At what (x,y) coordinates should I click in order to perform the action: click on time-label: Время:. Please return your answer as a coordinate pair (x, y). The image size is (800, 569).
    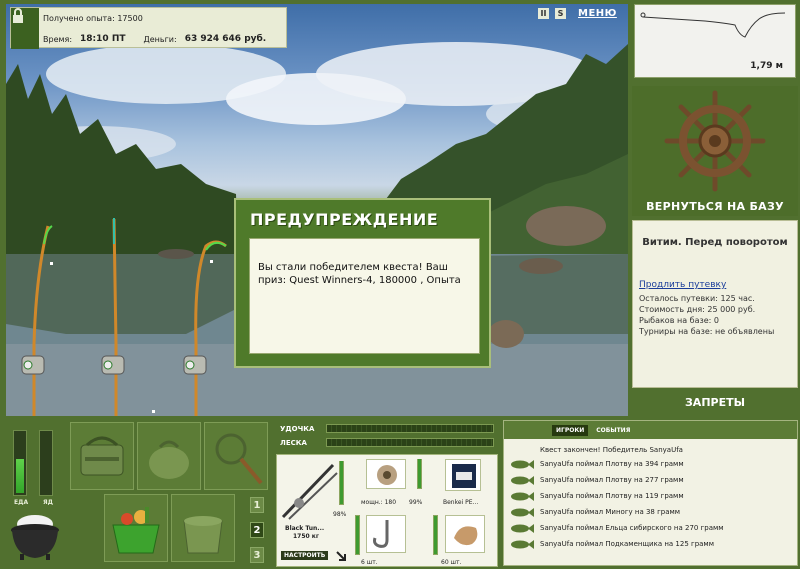
    Looking at the image, I should click on (58, 39).